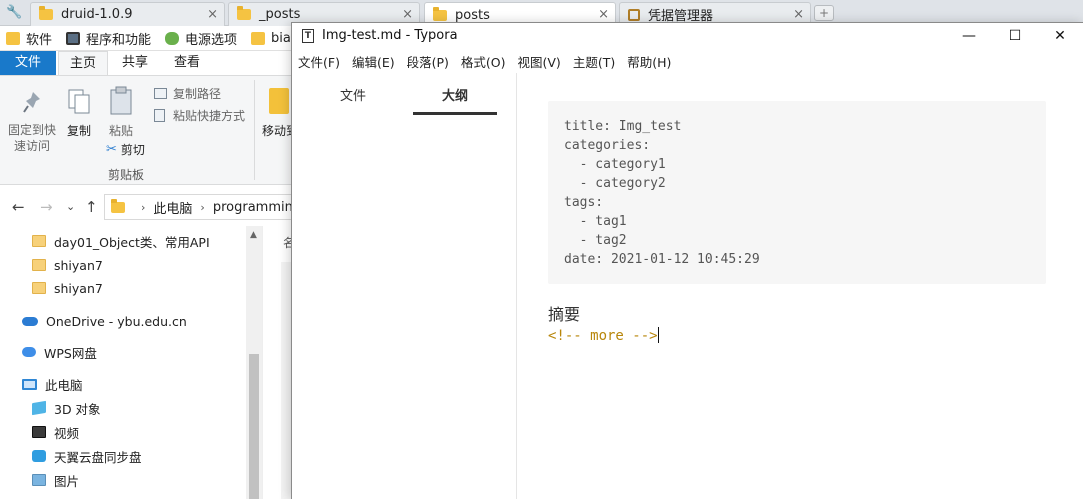 The image size is (1083, 499). Describe the element at coordinates (46, 207) in the screenshot. I see `forward-arrow-icon: →` at that location.